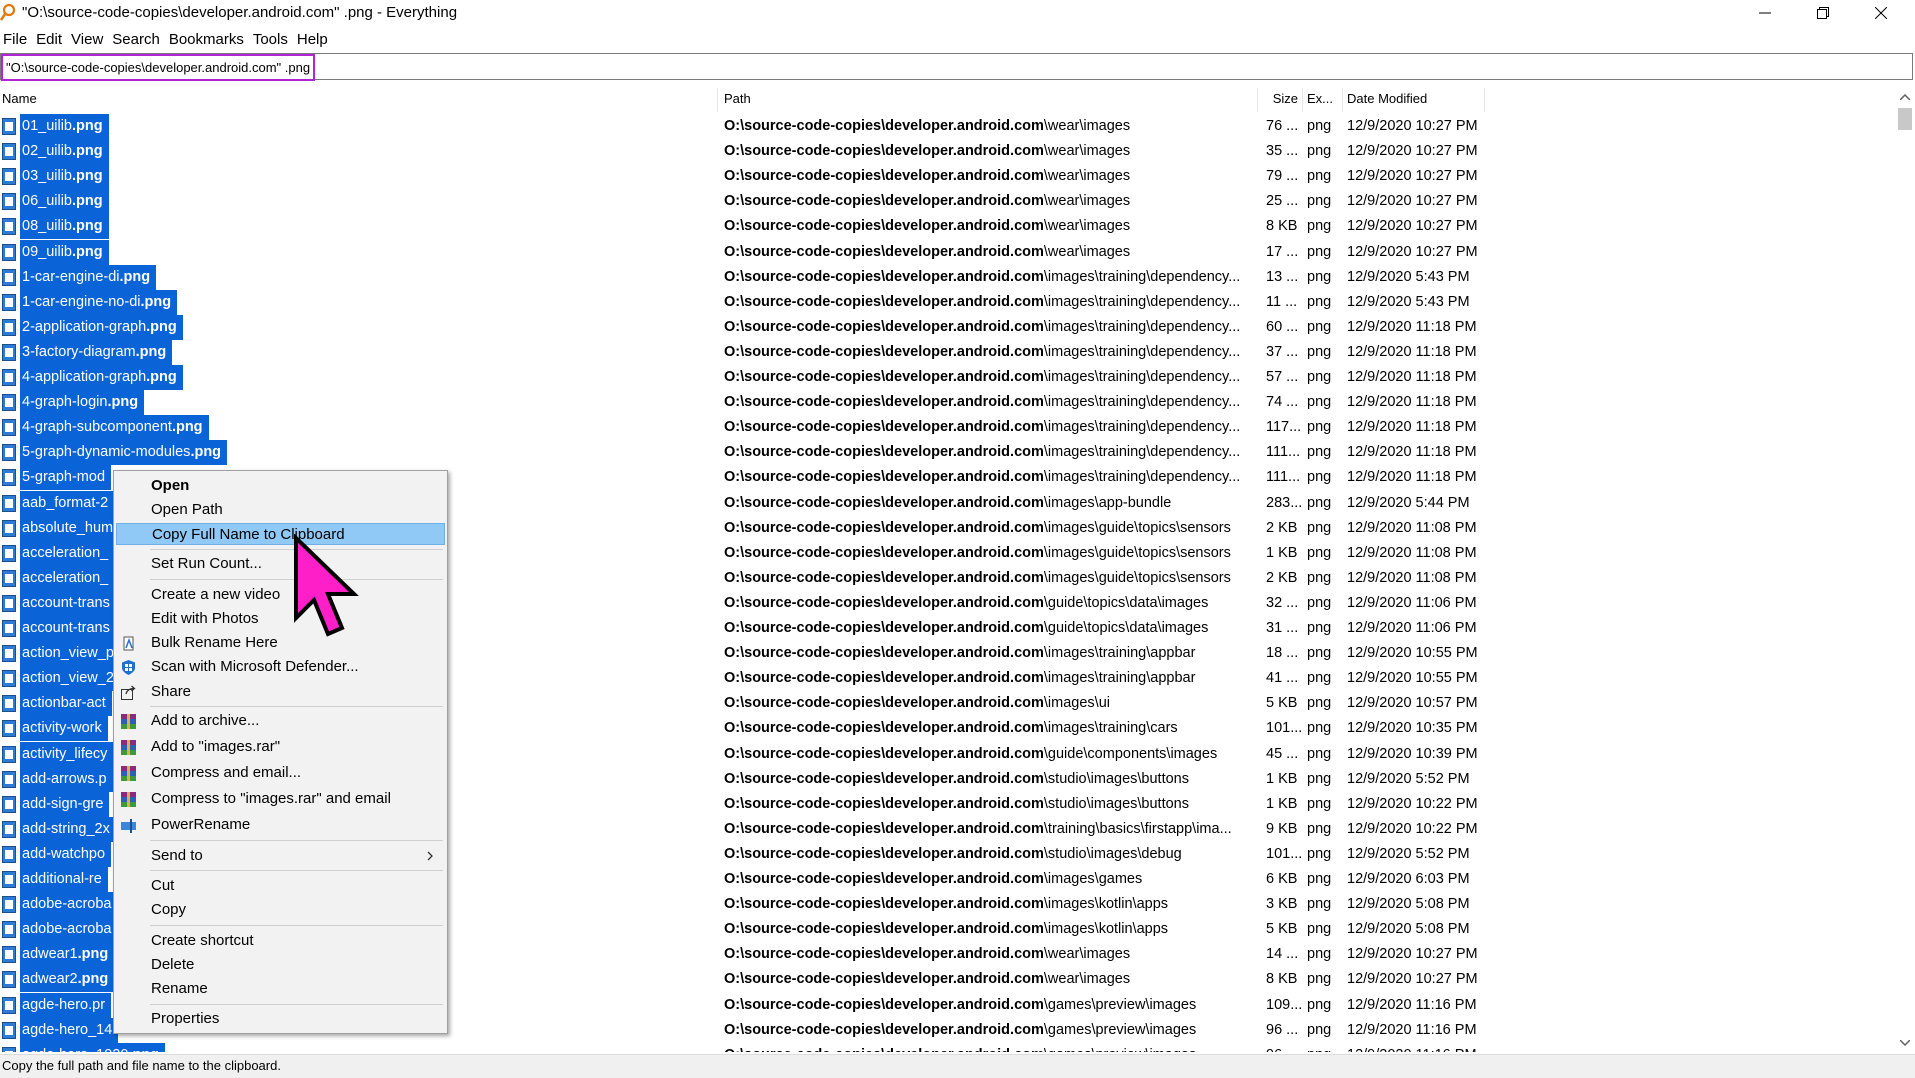  What do you see at coordinates (55, 202) in the screenshot?
I see `cell-name: 06_uilib.png` at bounding box center [55, 202].